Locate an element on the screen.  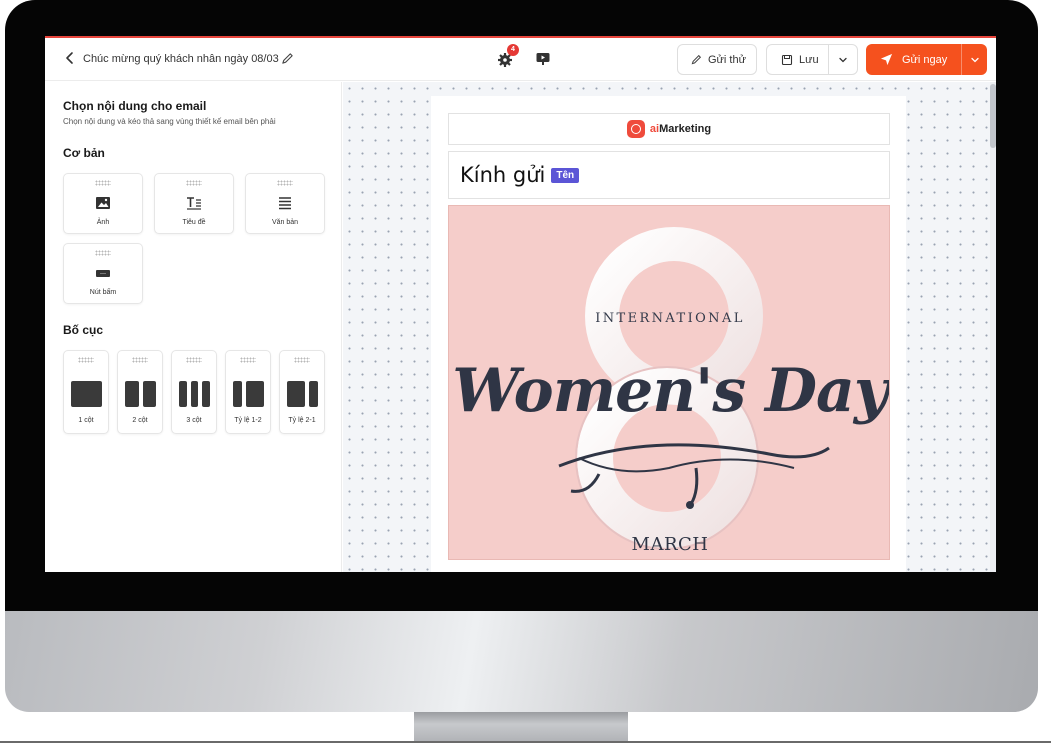
canvas-scrollbar is located at coordinates (993, 327).